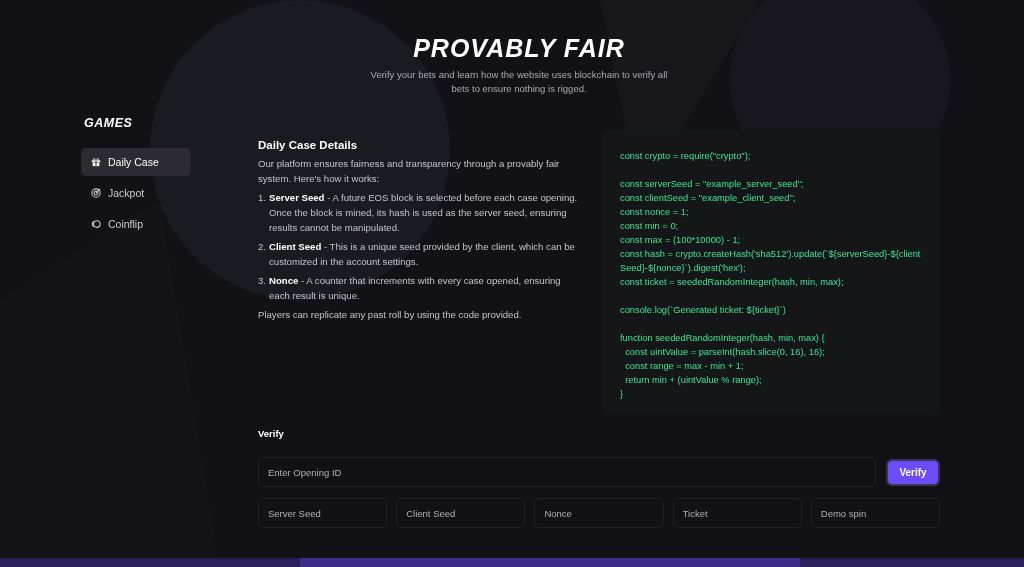 The image size is (1024, 567). What do you see at coordinates (108, 123) in the screenshot?
I see `sidebar-title: GAMES` at bounding box center [108, 123].